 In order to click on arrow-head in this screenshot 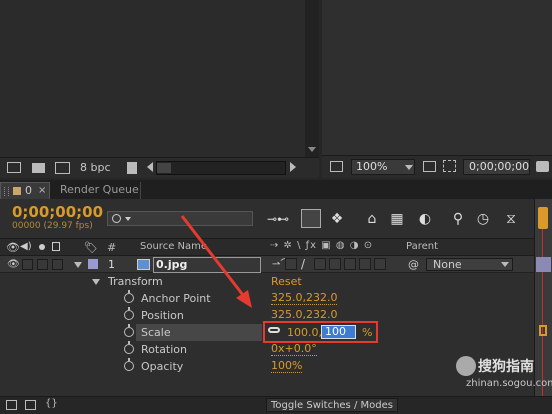, I will do `click(244, 299)`.